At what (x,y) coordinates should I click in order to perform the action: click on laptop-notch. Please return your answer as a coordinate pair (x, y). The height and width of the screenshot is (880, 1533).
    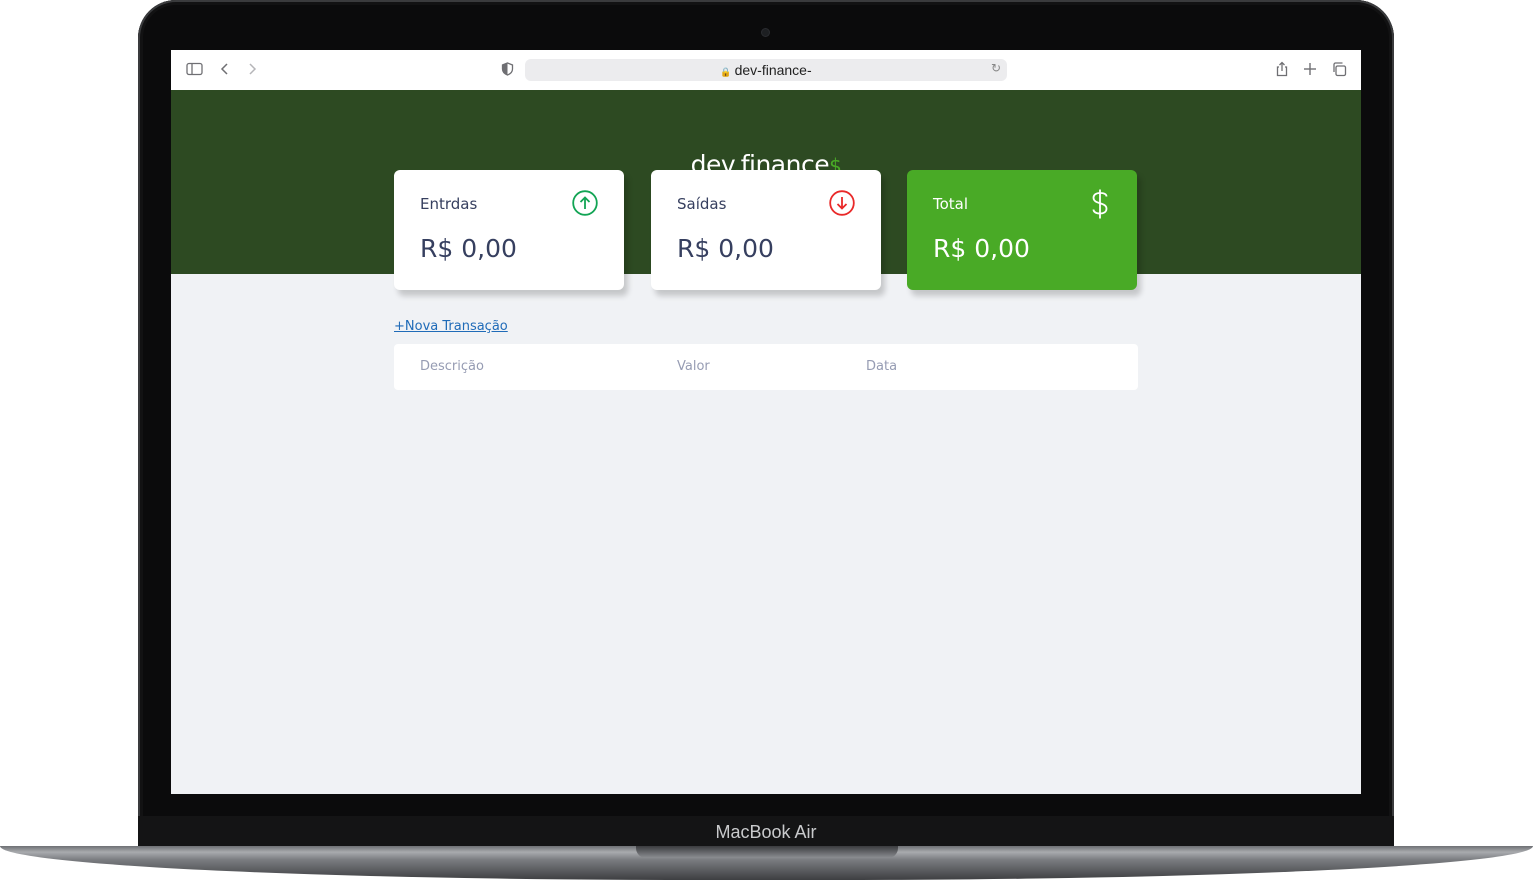
    Looking at the image, I should click on (767, 852).